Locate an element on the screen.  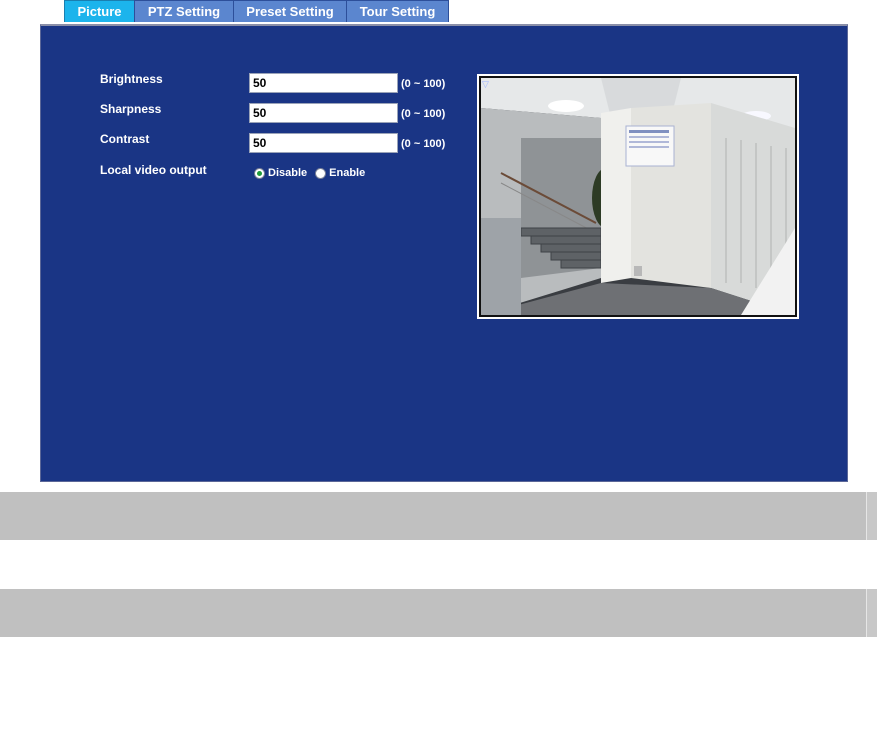
sharpness-label: Sharpness is located at coordinates (131, 109).